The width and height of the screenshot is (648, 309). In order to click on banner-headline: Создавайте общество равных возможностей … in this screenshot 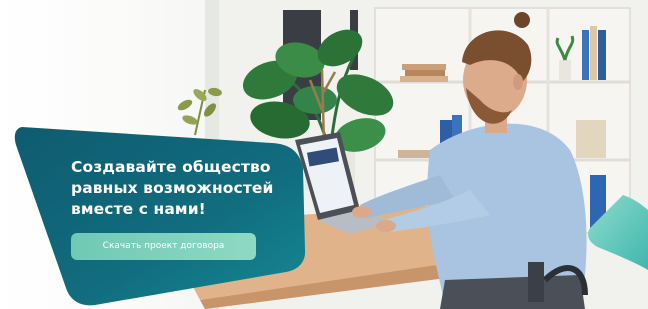, I will do `click(186, 188)`.